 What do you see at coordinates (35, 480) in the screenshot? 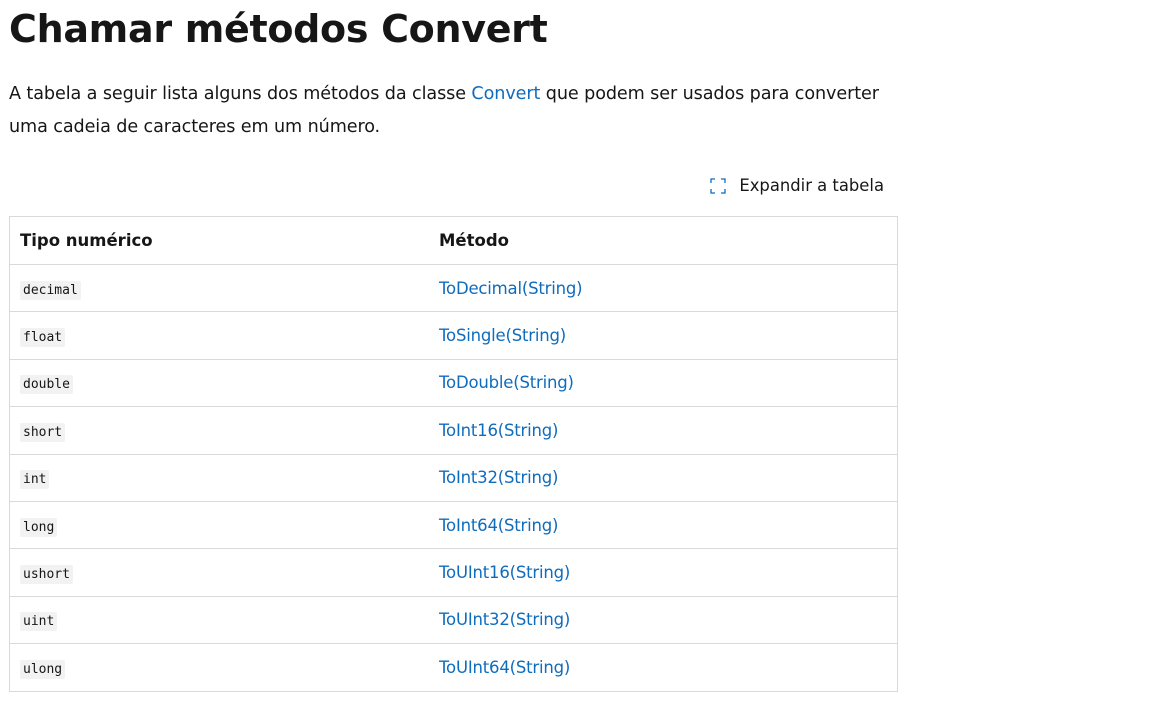
I see `type-code: int` at bounding box center [35, 480].